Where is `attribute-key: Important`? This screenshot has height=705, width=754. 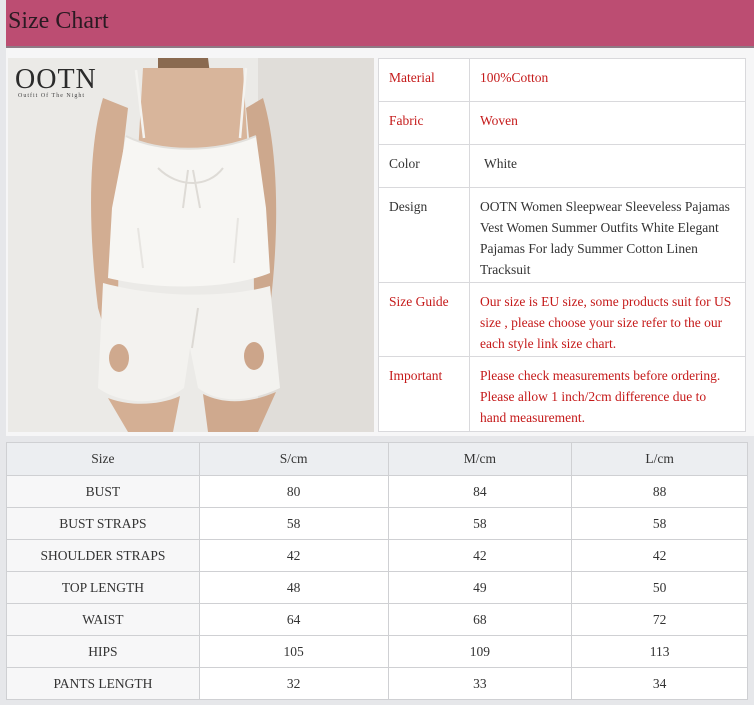 attribute-key: Important is located at coordinates (424, 394).